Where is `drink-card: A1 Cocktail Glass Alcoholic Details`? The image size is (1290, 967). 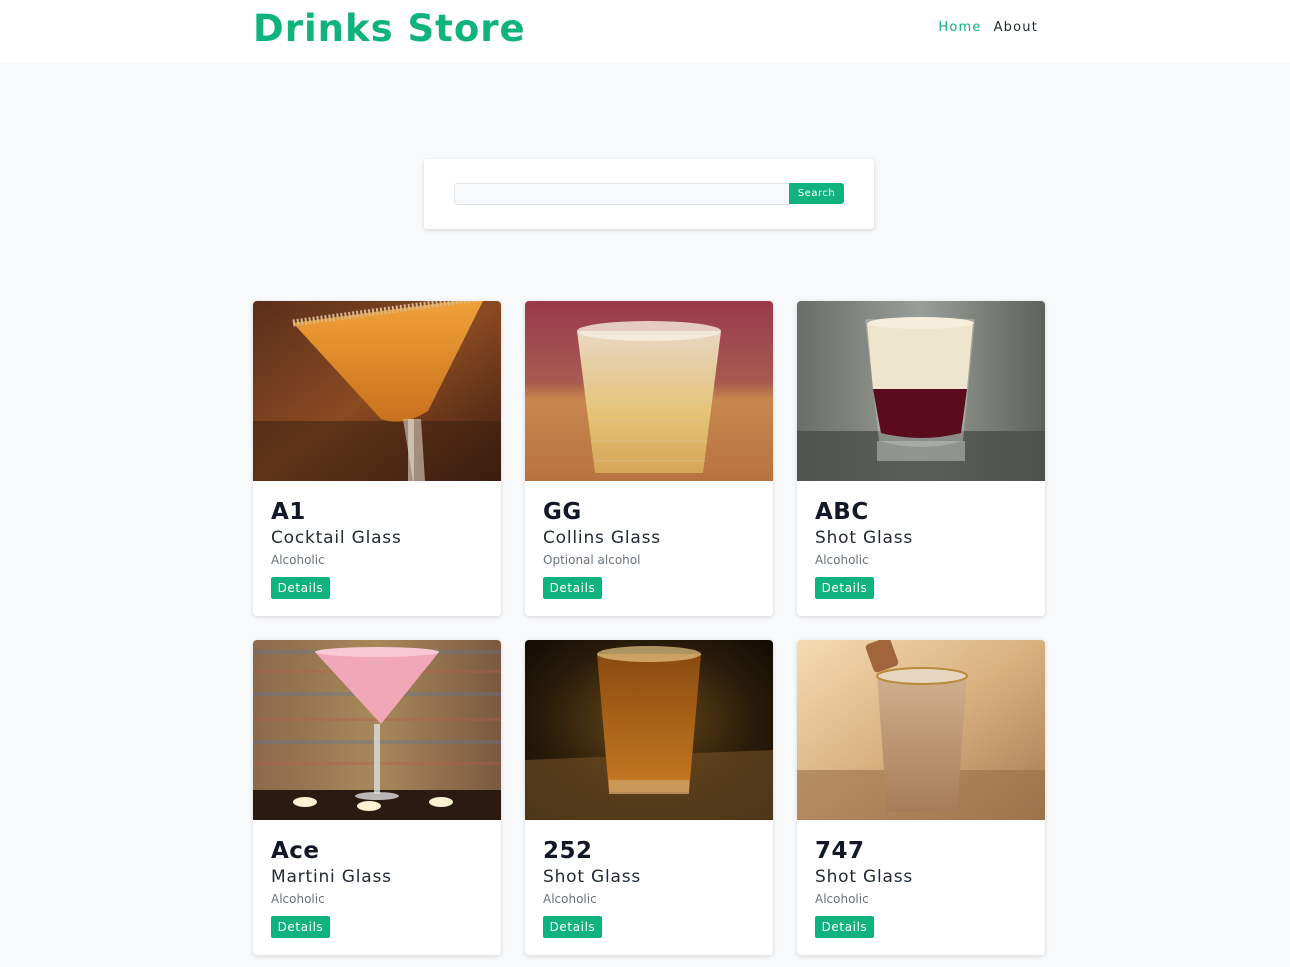 drink-card: A1 Cocktail Glass Alcoholic Details is located at coordinates (377, 458).